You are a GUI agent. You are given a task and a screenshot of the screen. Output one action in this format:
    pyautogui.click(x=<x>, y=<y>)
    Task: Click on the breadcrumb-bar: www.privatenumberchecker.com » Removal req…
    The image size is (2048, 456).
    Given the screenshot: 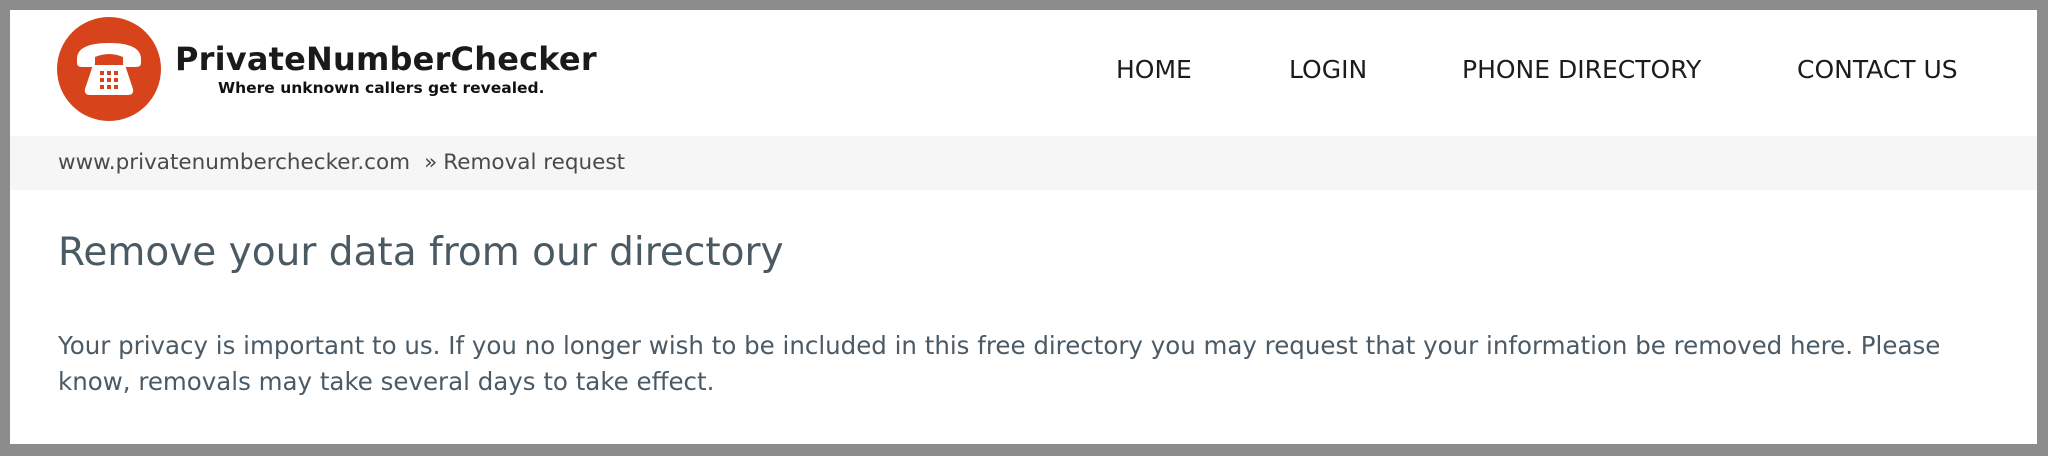 What is the action you would take?
    pyautogui.click(x=1023, y=163)
    